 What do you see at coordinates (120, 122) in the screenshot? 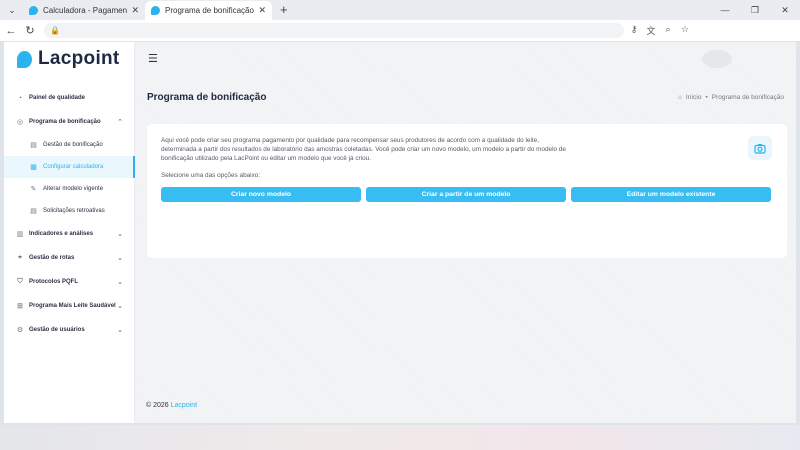
I see `chevron-up-icon: ⌃` at bounding box center [120, 122].